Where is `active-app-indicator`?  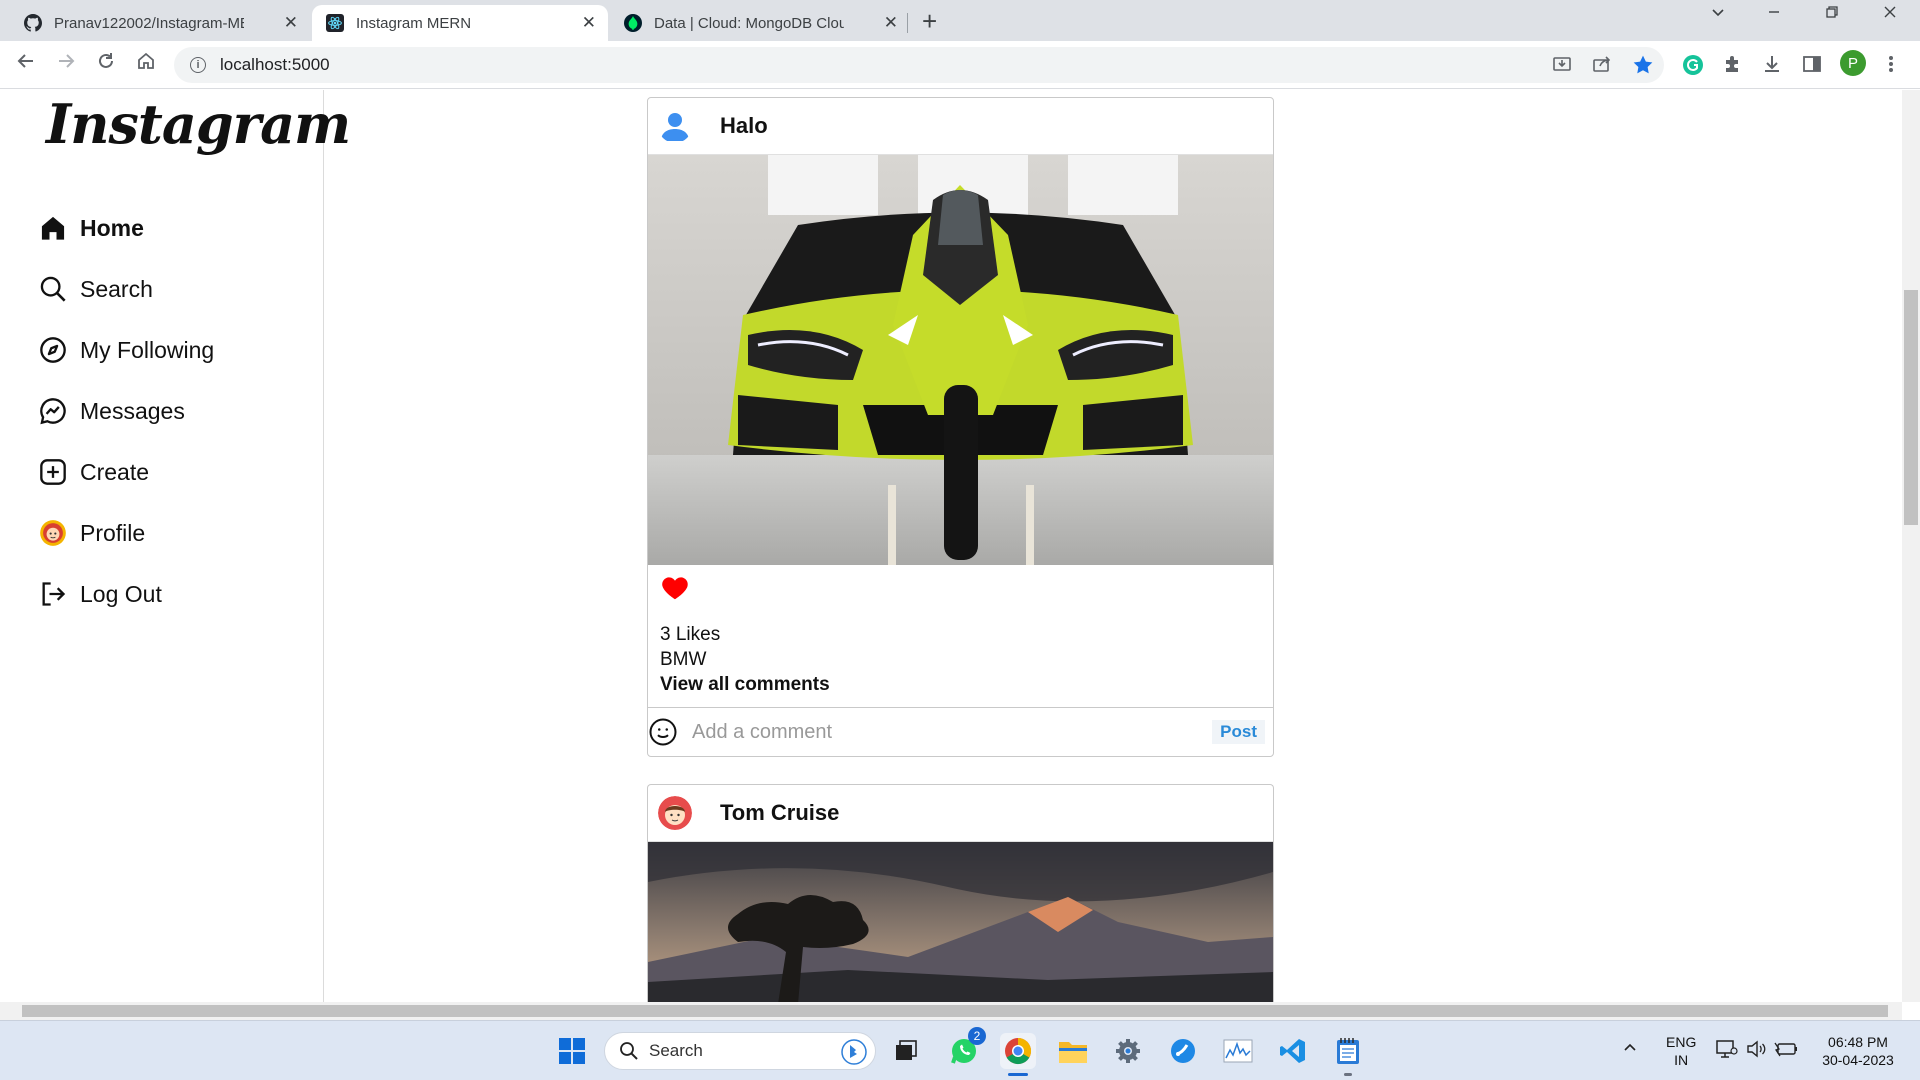 active-app-indicator is located at coordinates (1018, 1074).